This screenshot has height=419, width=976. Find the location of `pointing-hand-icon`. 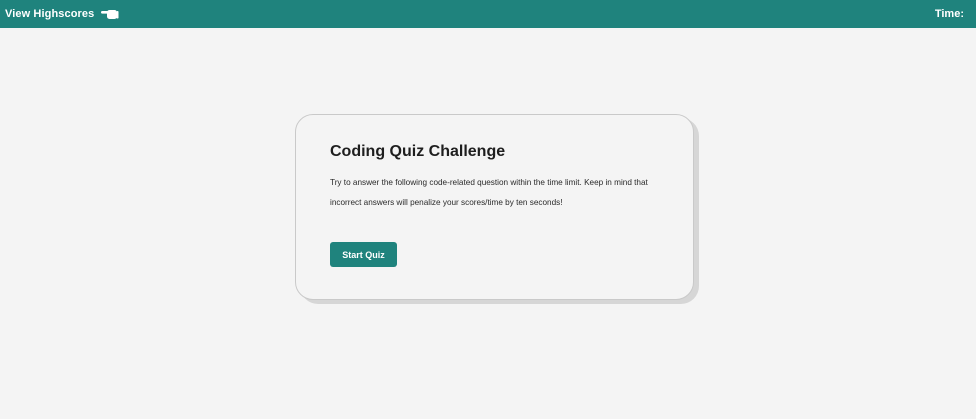

pointing-hand-icon is located at coordinates (110, 14).